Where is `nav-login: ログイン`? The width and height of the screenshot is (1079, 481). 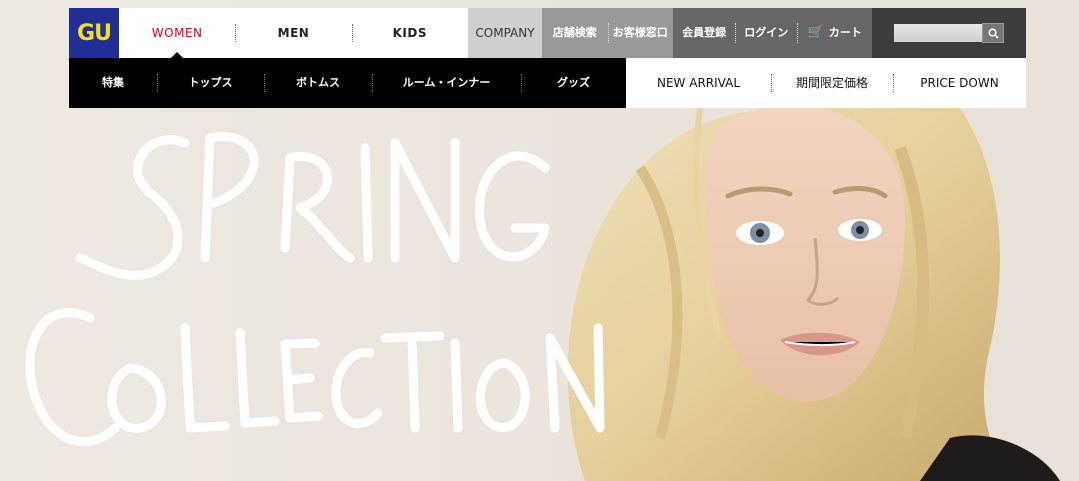
nav-login: ログイン is located at coordinates (766, 33).